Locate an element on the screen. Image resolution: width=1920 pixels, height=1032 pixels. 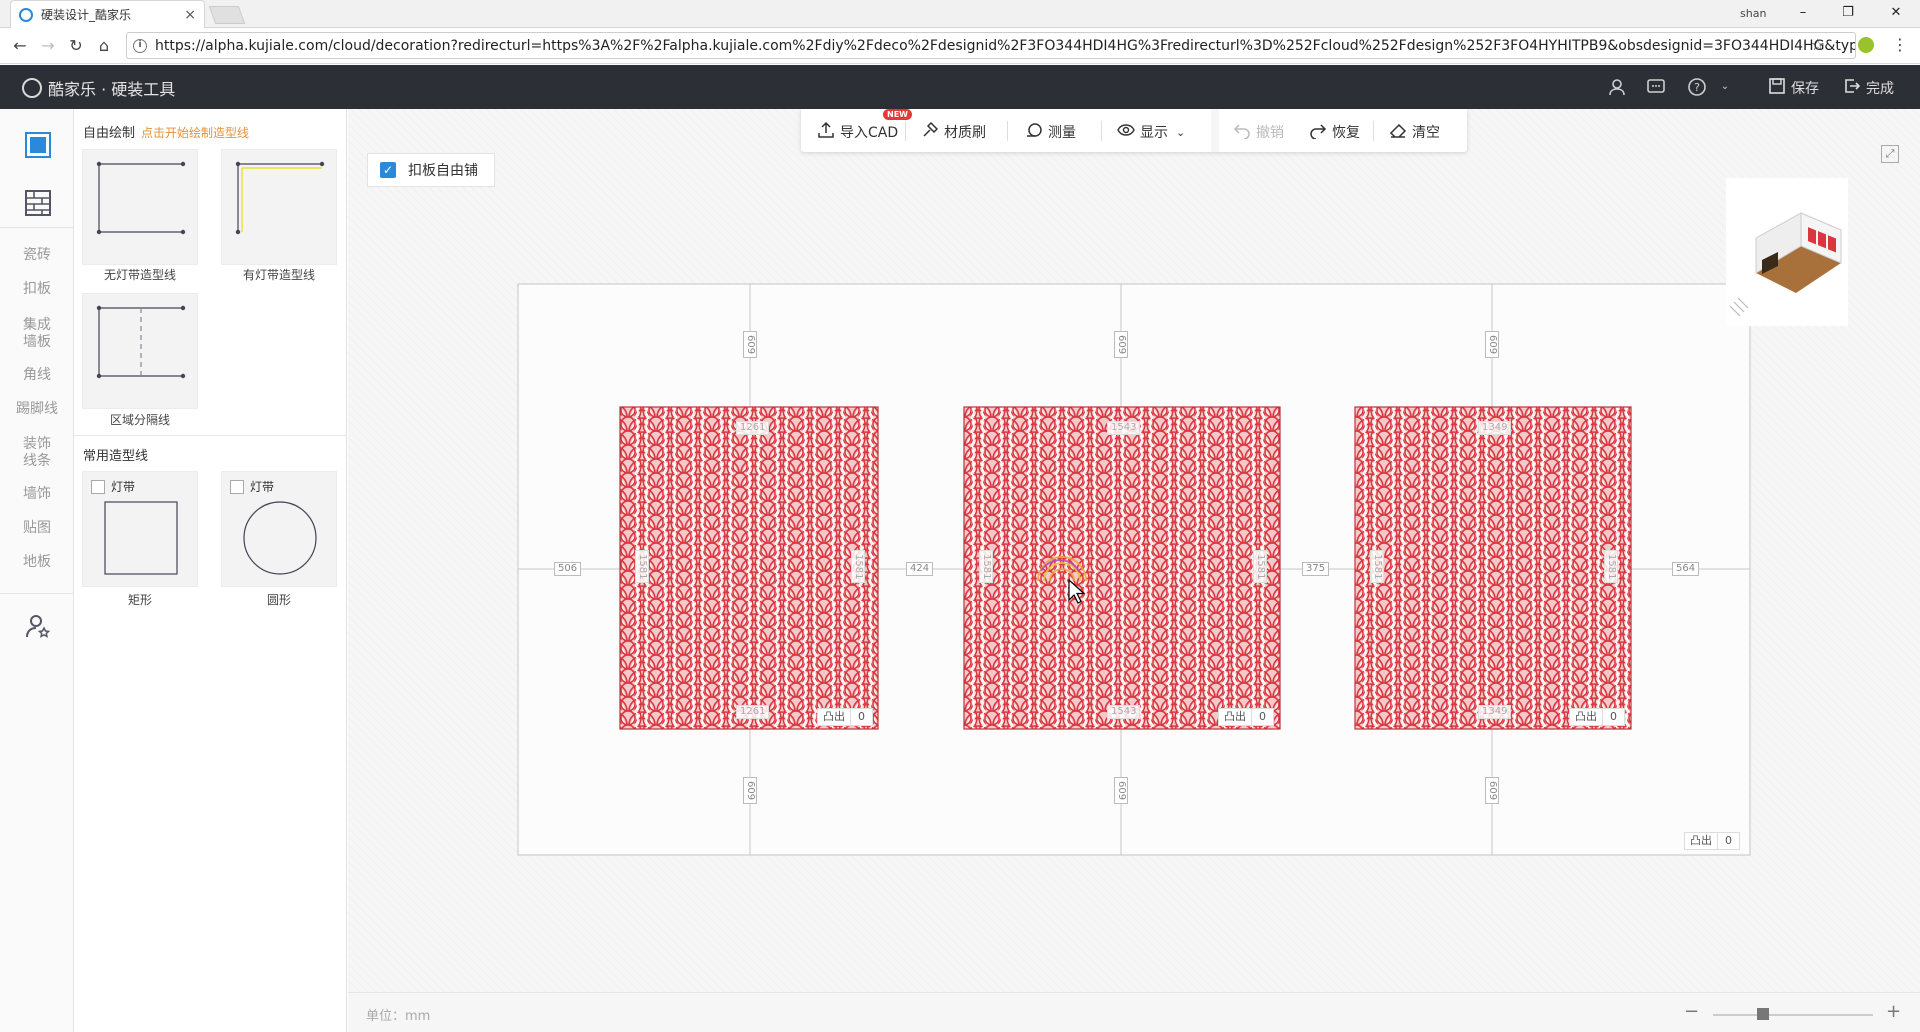
back-arrow-icon: ← is located at coordinates (20, 46).